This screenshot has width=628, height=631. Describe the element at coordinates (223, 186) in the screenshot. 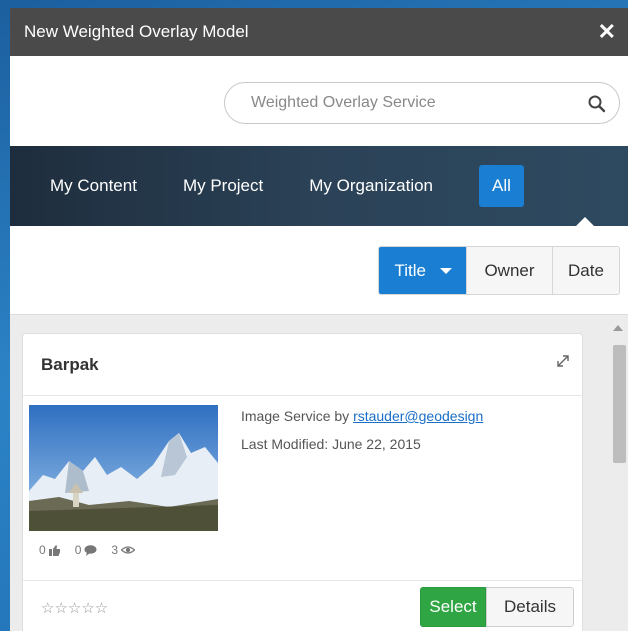

I see `tab-my-project: My Project` at that location.